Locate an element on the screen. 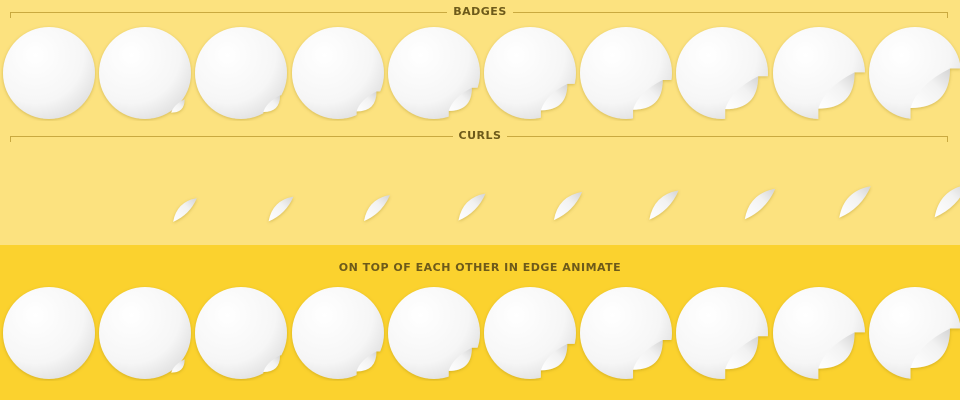  curls-heading-wrap: CURLS is located at coordinates (480, 135).